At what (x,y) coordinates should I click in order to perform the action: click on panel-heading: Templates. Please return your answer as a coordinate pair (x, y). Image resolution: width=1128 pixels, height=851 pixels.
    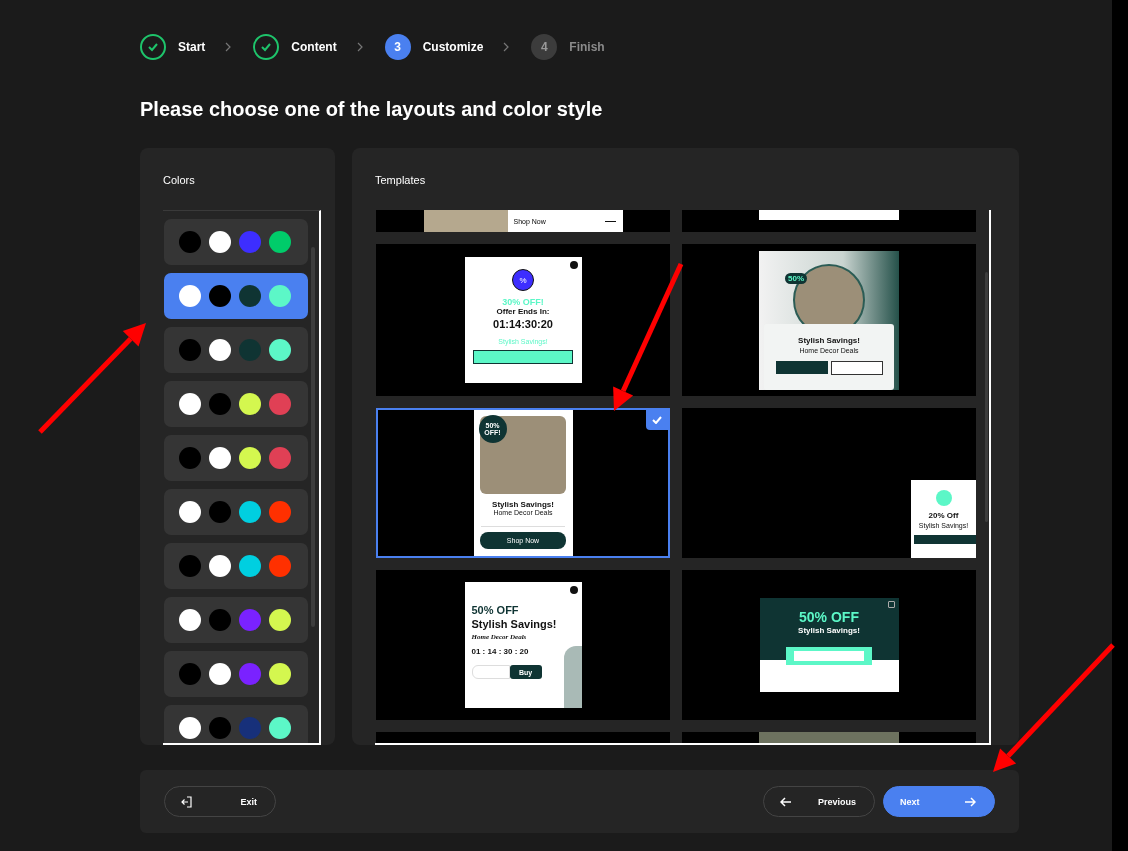
    Looking at the image, I should click on (401, 180).